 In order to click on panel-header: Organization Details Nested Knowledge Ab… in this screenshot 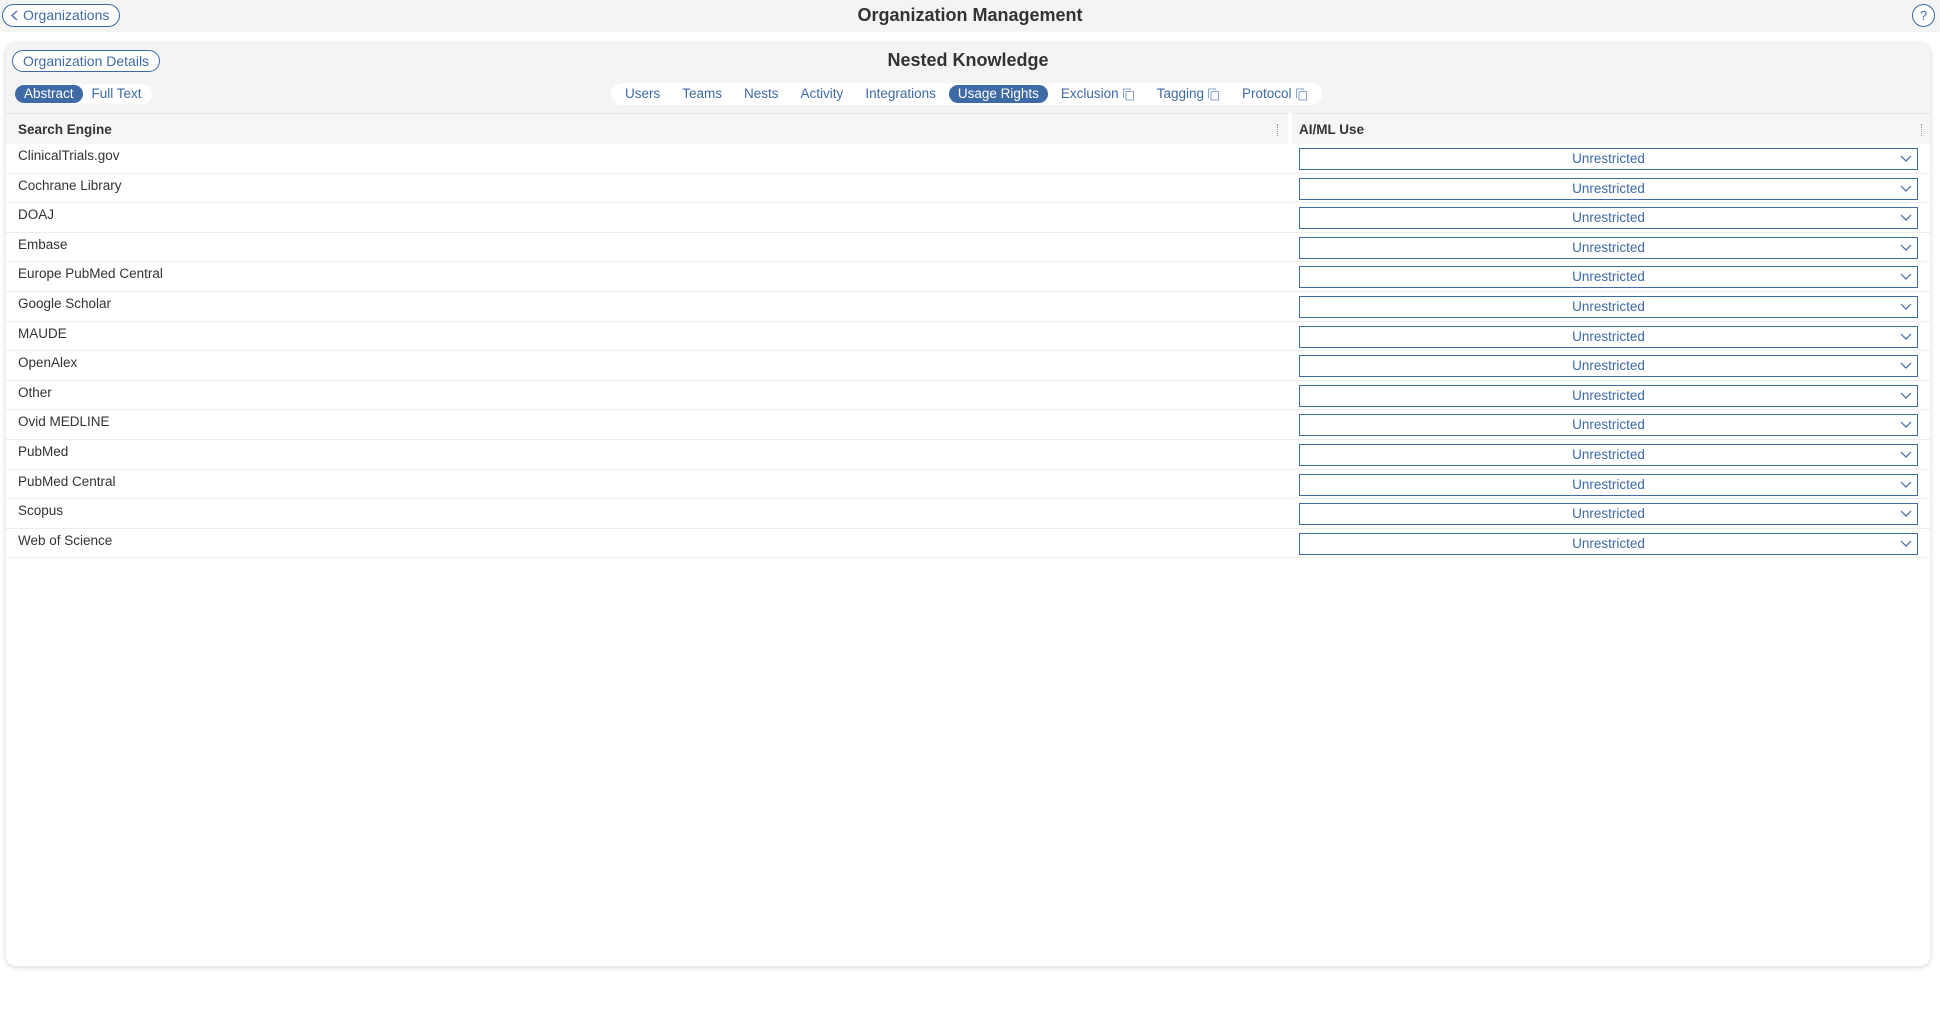, I will do `click(968, 78)`.